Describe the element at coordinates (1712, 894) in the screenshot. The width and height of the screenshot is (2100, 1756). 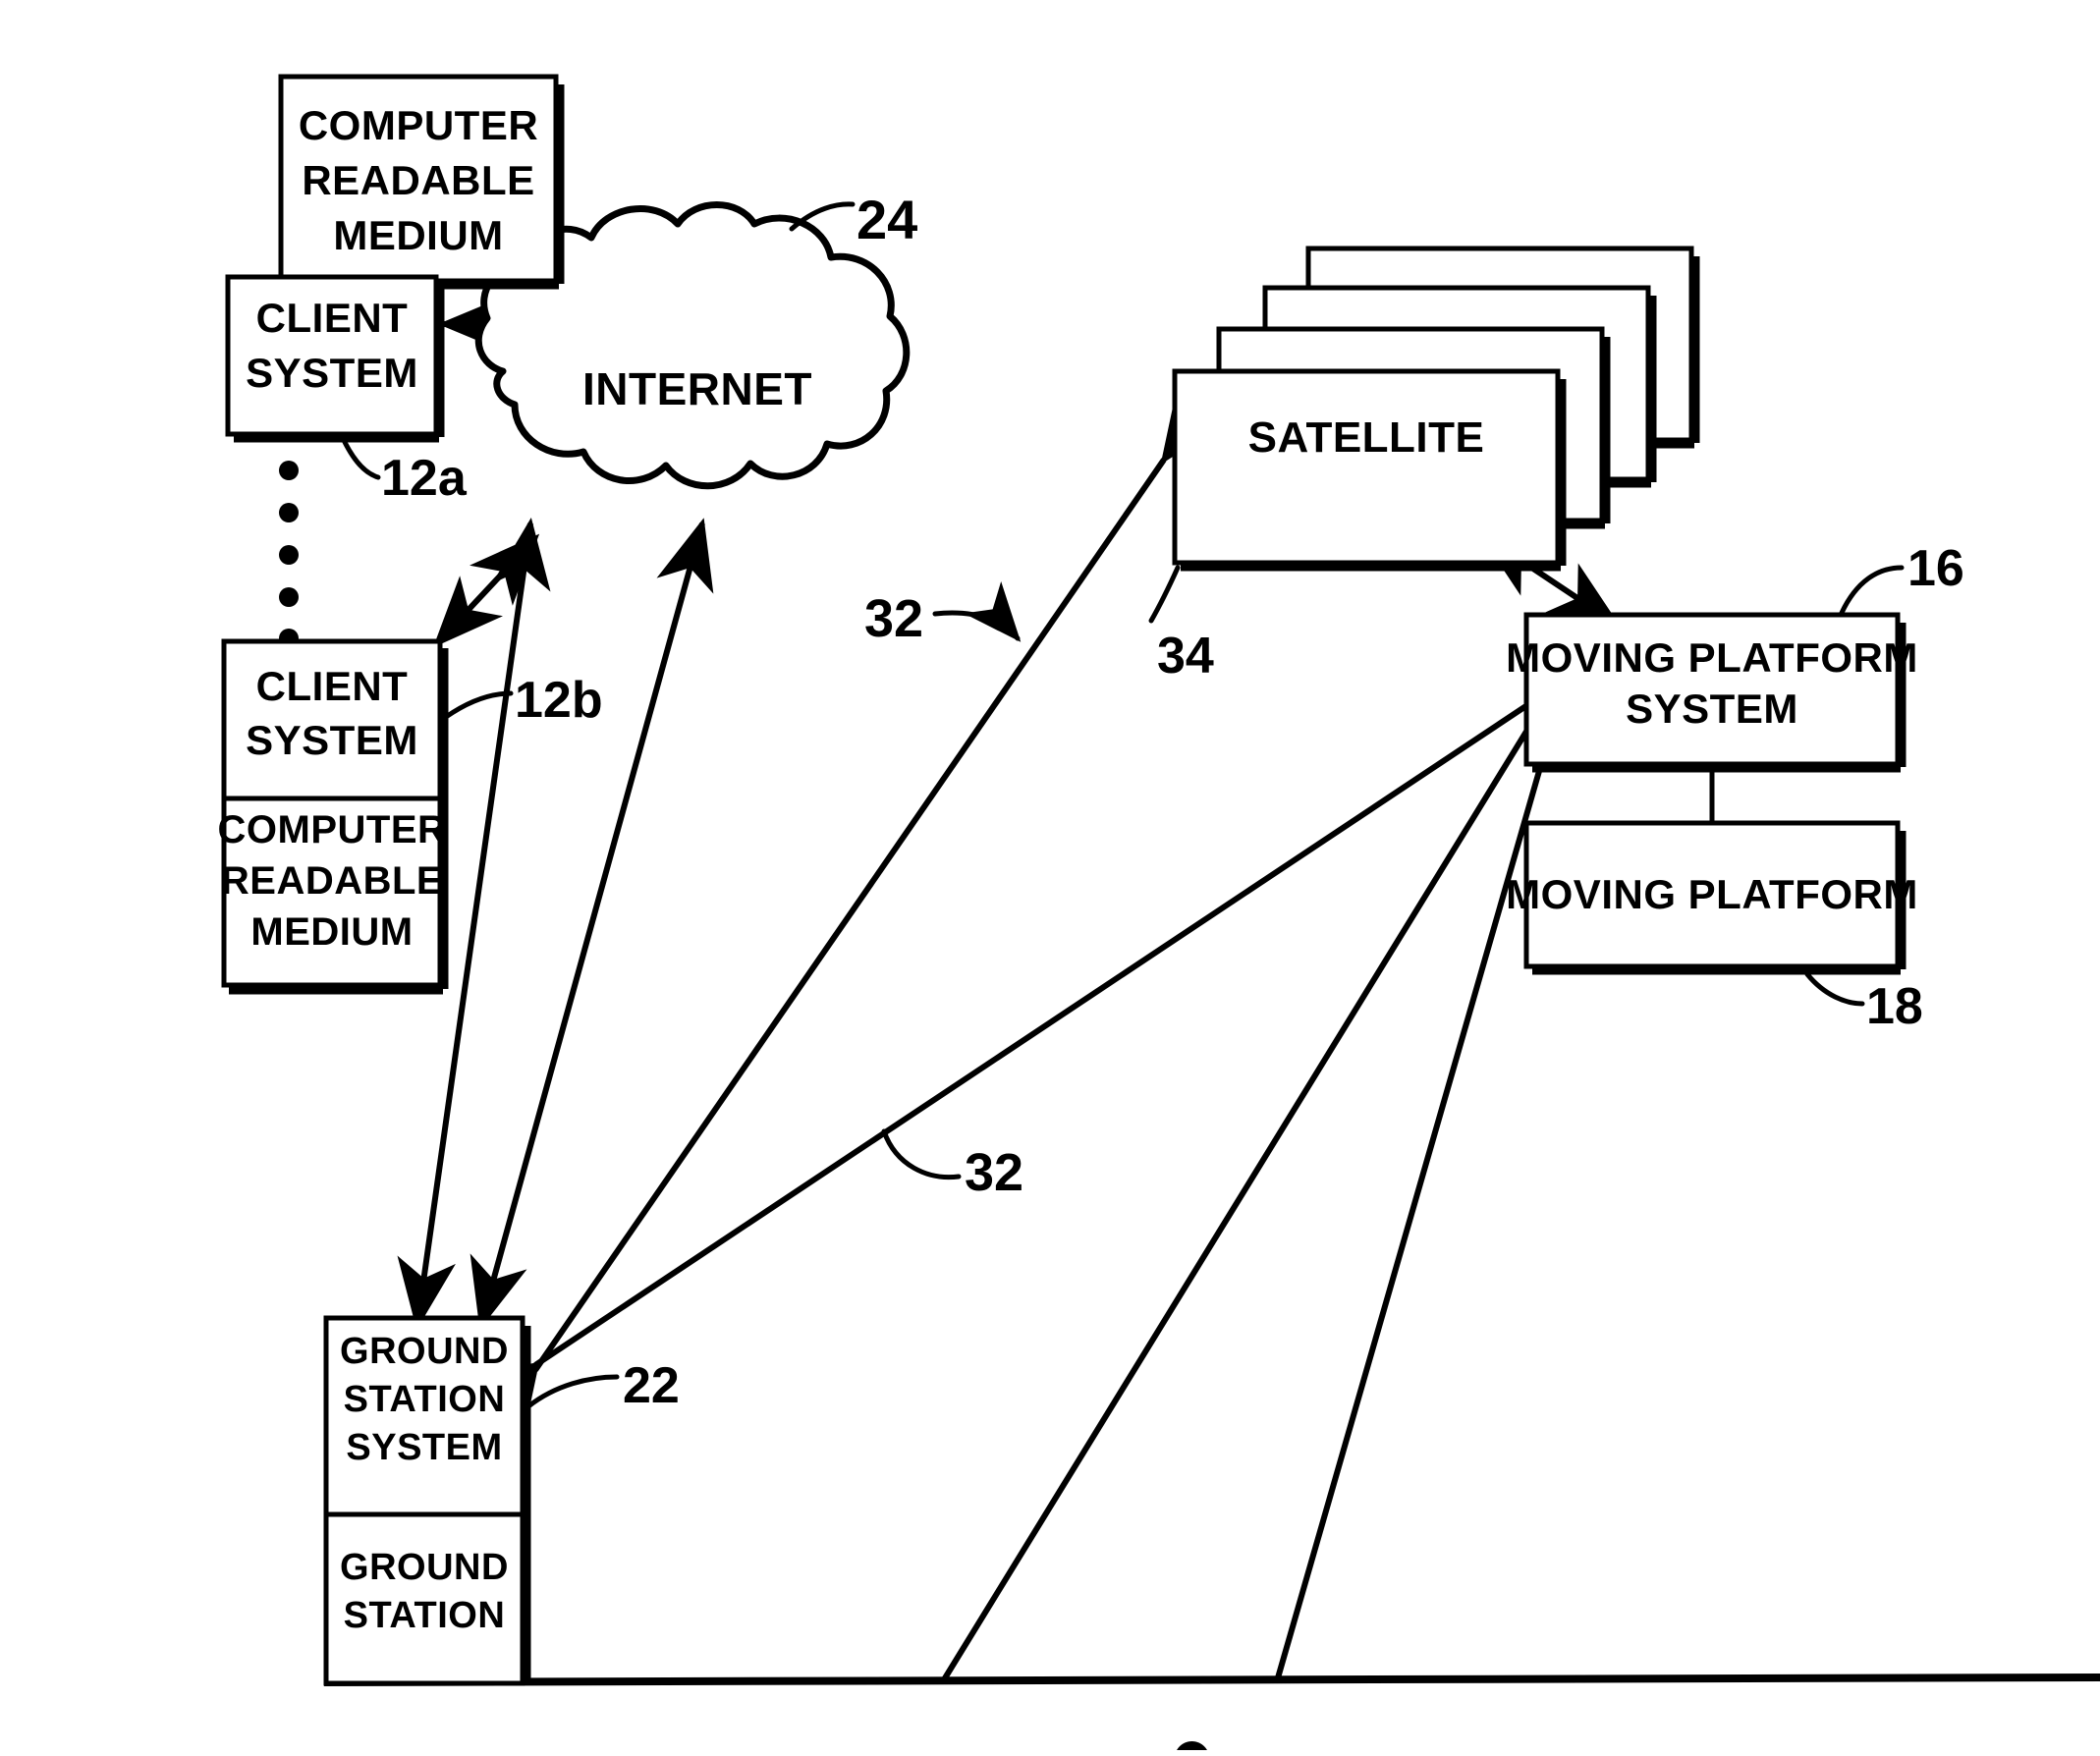
I see `moving-platform-label: MOVING PLATFORM` at that location.